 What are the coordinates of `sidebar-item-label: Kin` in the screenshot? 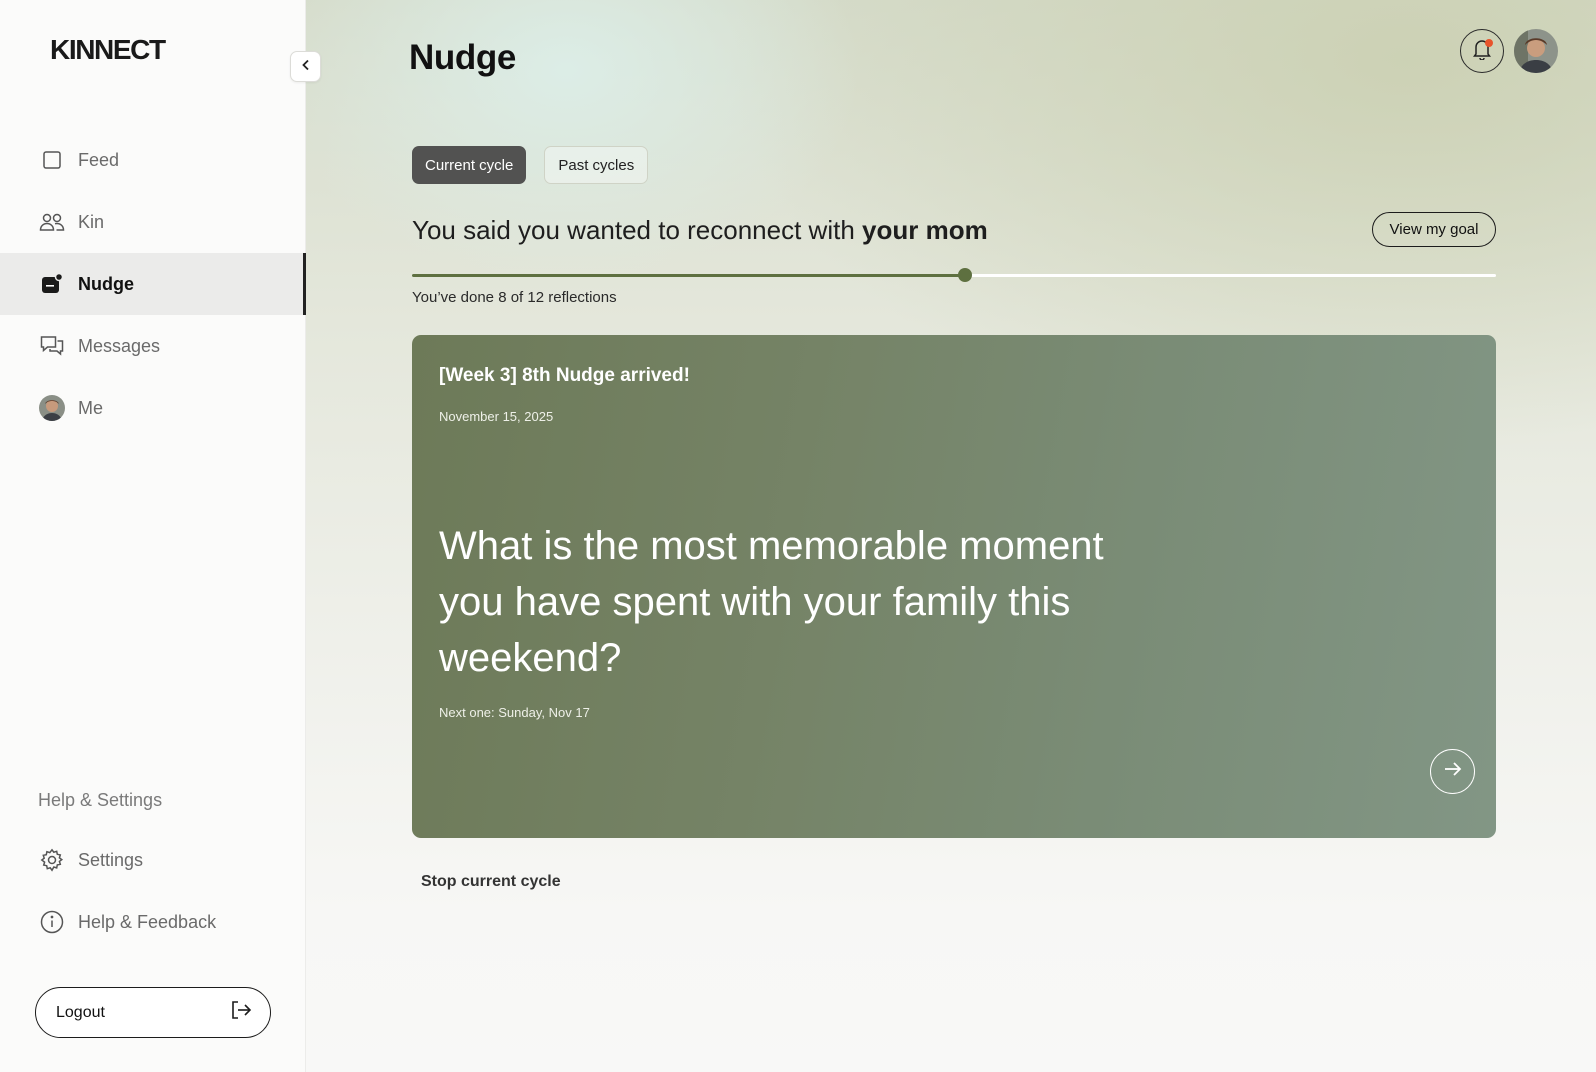 It's located at (91, 221).